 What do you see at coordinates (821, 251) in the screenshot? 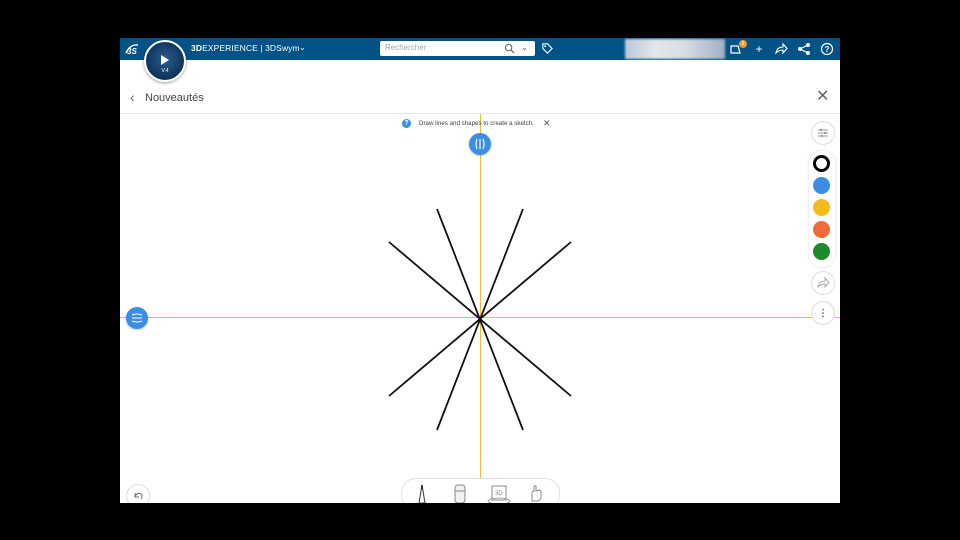
I see `color-swatch-green` at bounding box center [821, 251].